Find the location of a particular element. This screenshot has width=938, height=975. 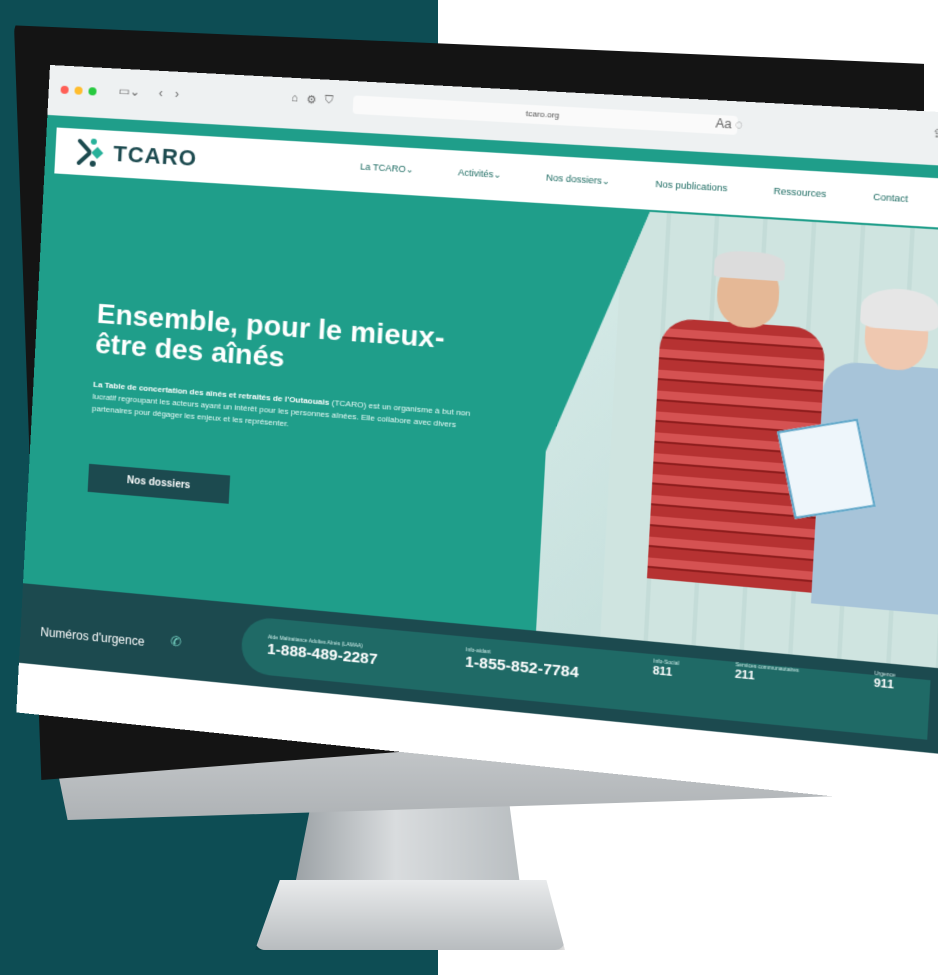

nav-item-activites: Activités⌄ is located at coordinates (480, 174).